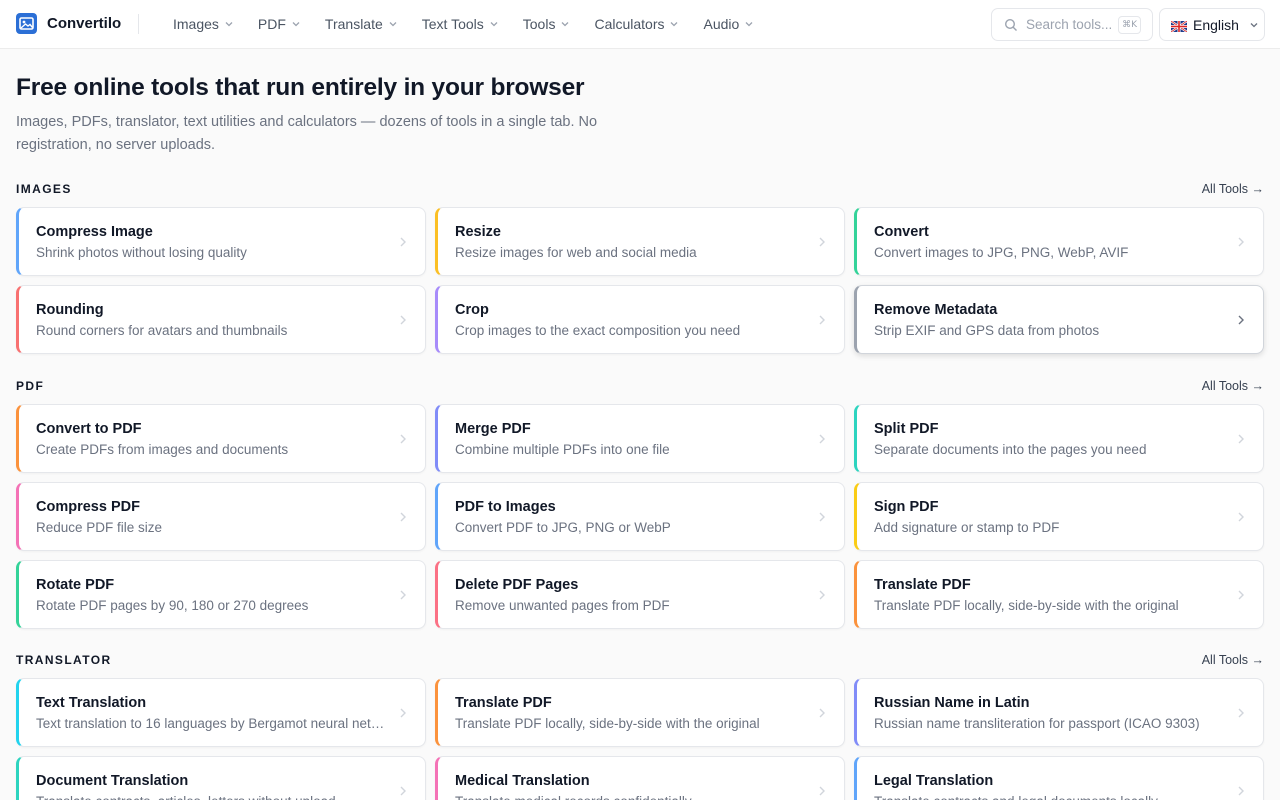  I want to click on search-box: ⌘K, so click(1072, 24).